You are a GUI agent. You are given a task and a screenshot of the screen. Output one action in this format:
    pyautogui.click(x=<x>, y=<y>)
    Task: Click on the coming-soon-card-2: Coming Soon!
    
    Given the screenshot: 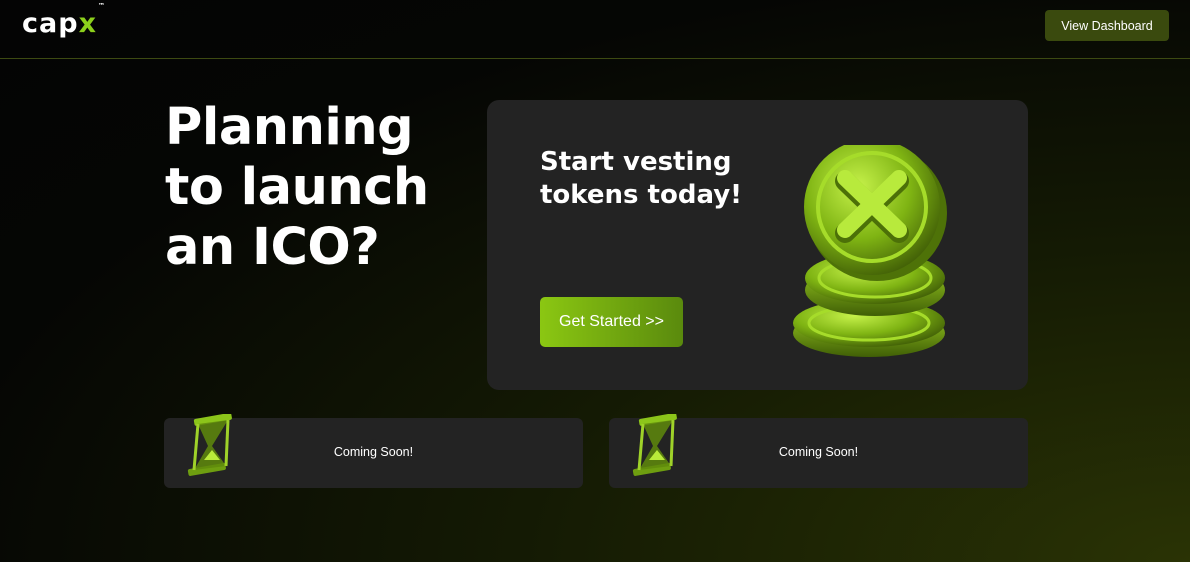 What is the action you would take?
    pyautogui.click(x=818, y=451)
    